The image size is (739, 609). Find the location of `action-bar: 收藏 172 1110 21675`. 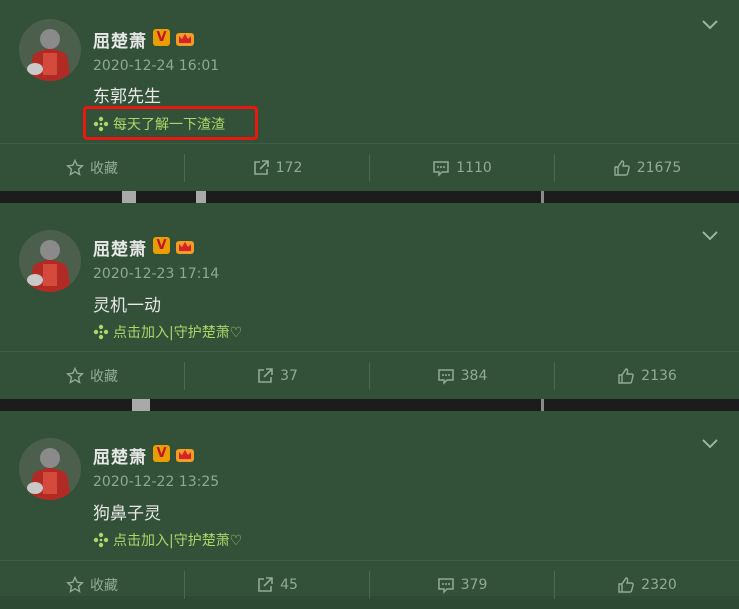

action-bar: 收藏 172 1110 21675 is located at coordinates (369, 167).